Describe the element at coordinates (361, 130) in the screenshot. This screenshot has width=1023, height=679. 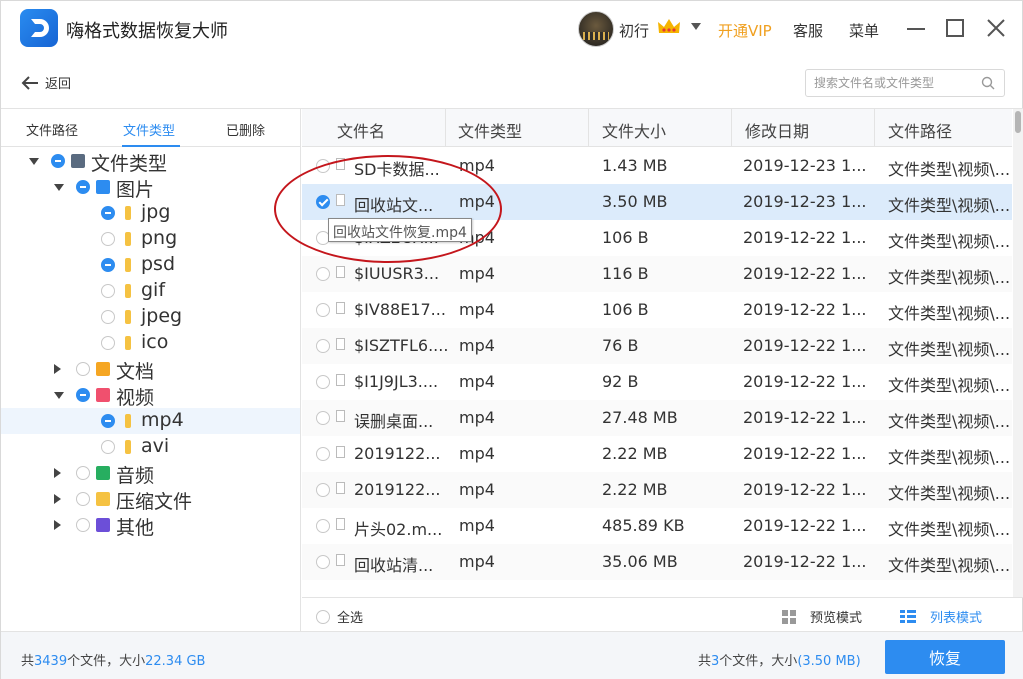
I see `column-header-name: 文件名` at that location.